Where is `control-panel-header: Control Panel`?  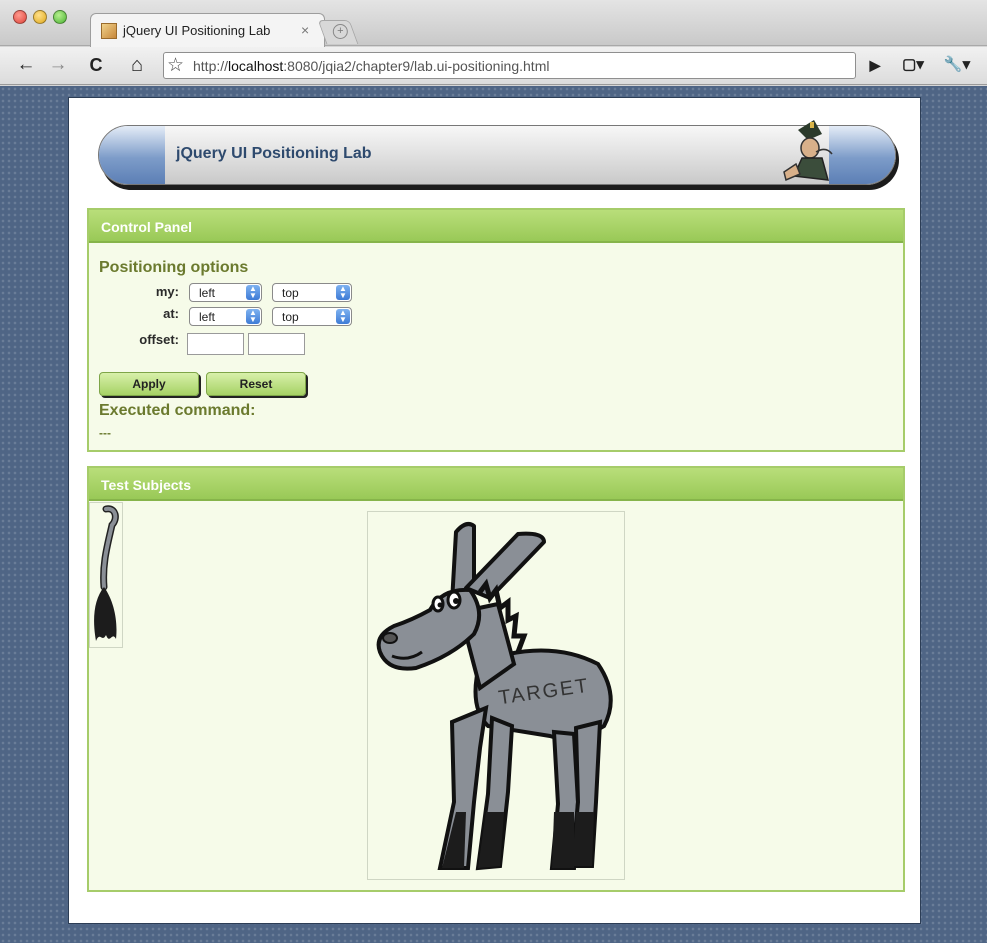
control-panel-header: Control Panel is located at coordinates (496, 226).